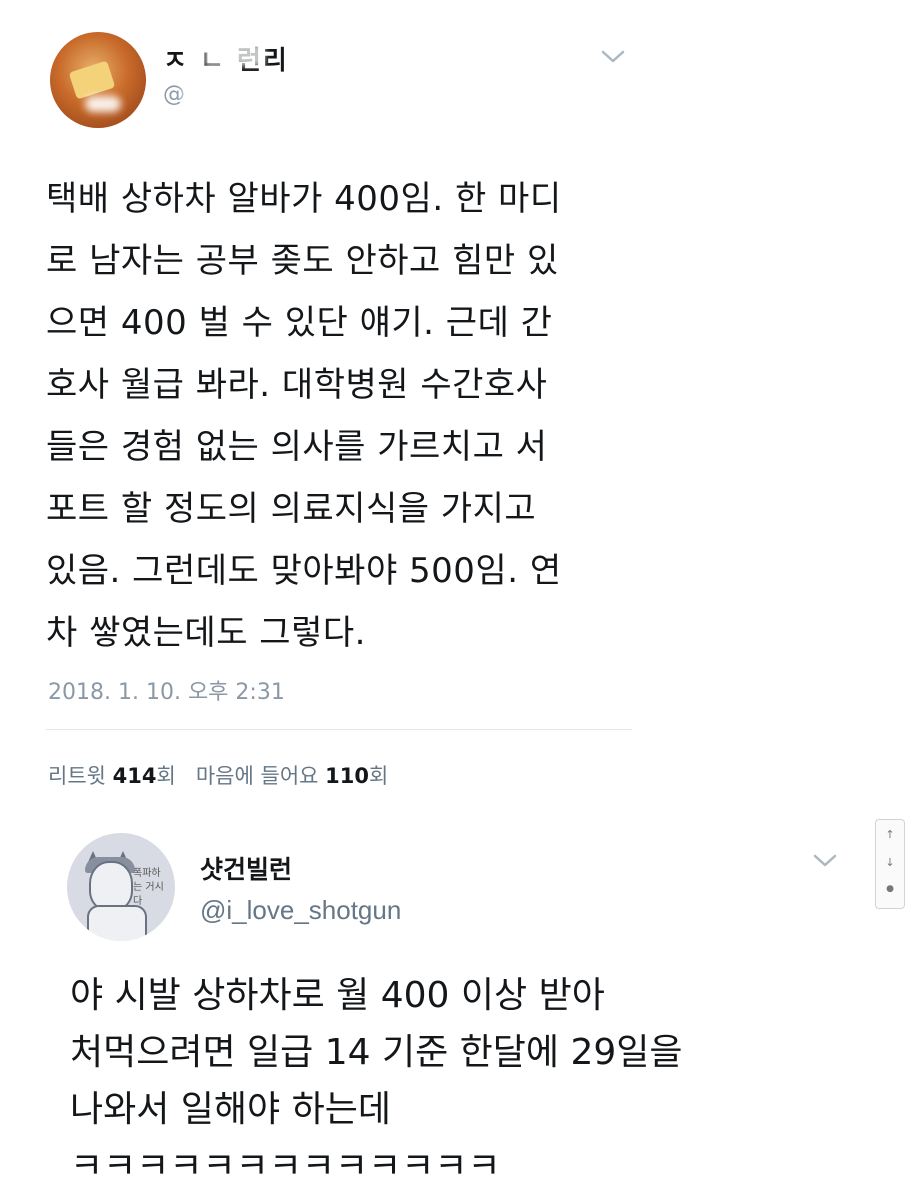  What do you see at coordinates (304, 571) in the screenshot?
I see `tweet-text-line: 있음. 그런데도 맞아봐야 500임. 연` at bounding box center [304, 571].